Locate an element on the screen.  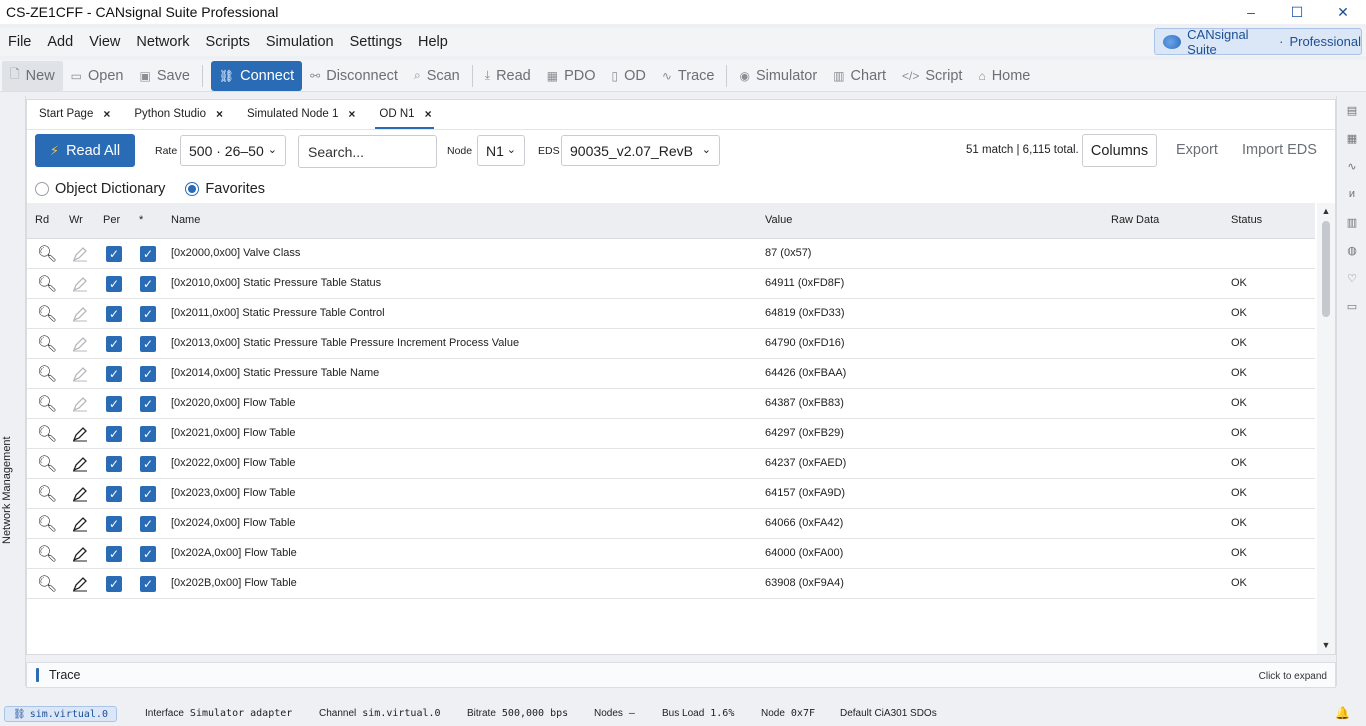
save-button: ▣ Save is located at coordinates (165, 76).